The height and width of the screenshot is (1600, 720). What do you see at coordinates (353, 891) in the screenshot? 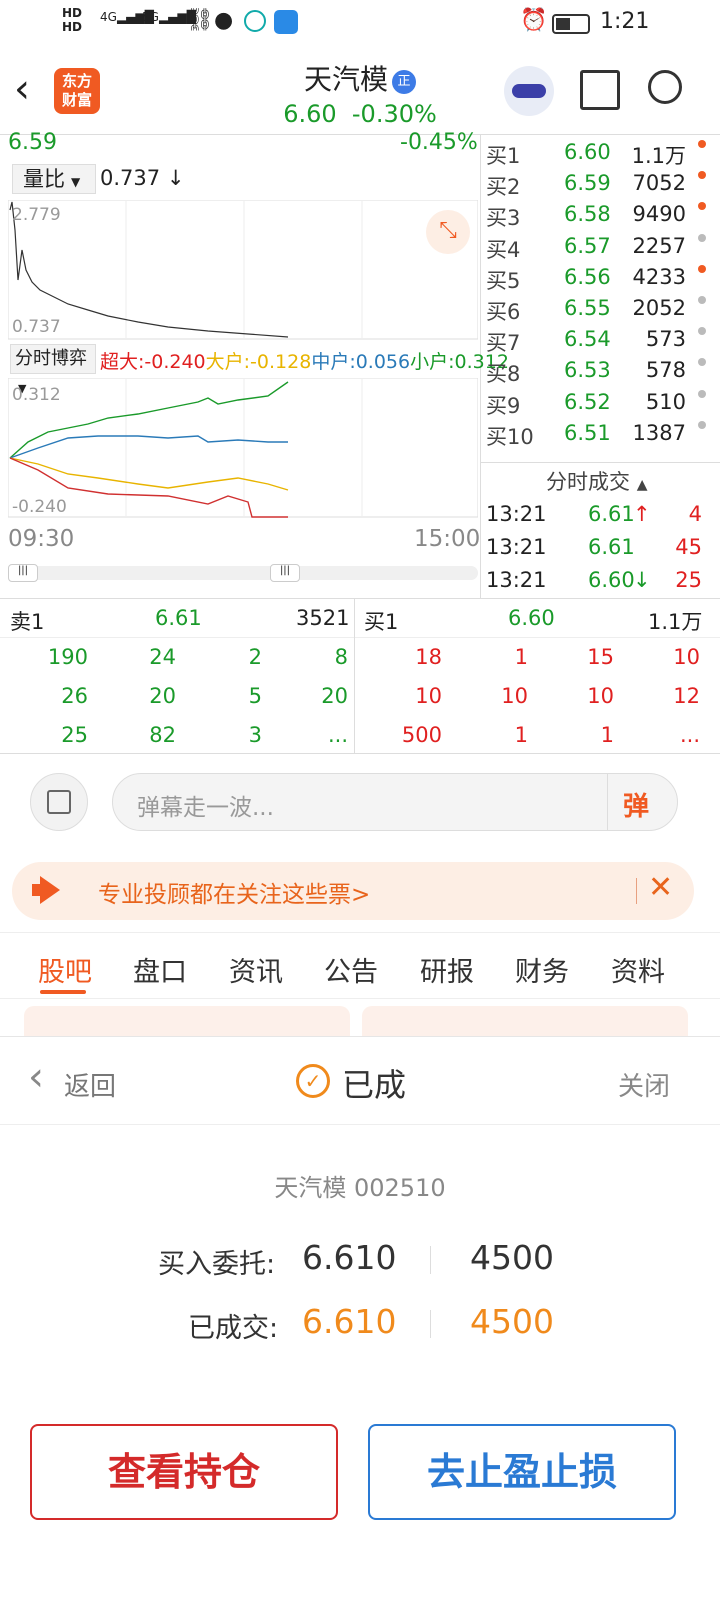
I see `promo-banner: 专业投顾都在关注这些票> ✕` at bounding box center [353, 891].